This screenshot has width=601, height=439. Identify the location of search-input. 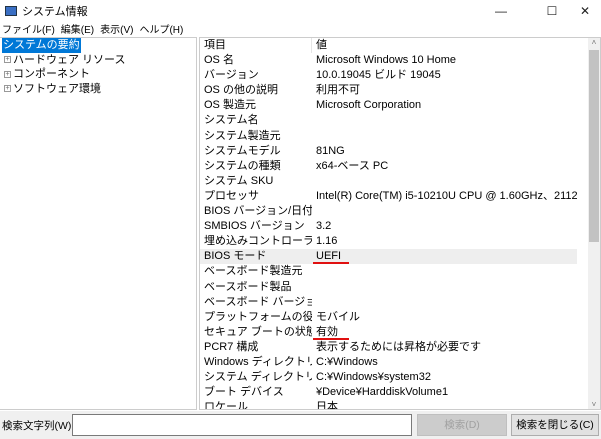
(242, 425).